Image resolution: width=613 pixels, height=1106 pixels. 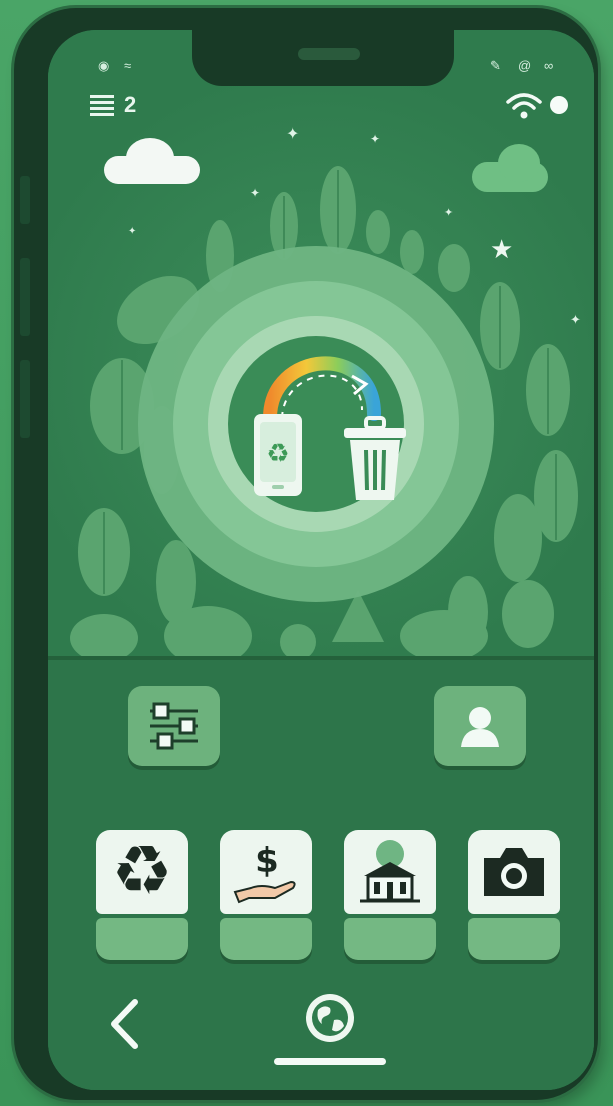 I want to click on locations-tile, so click(x=390, y=895).